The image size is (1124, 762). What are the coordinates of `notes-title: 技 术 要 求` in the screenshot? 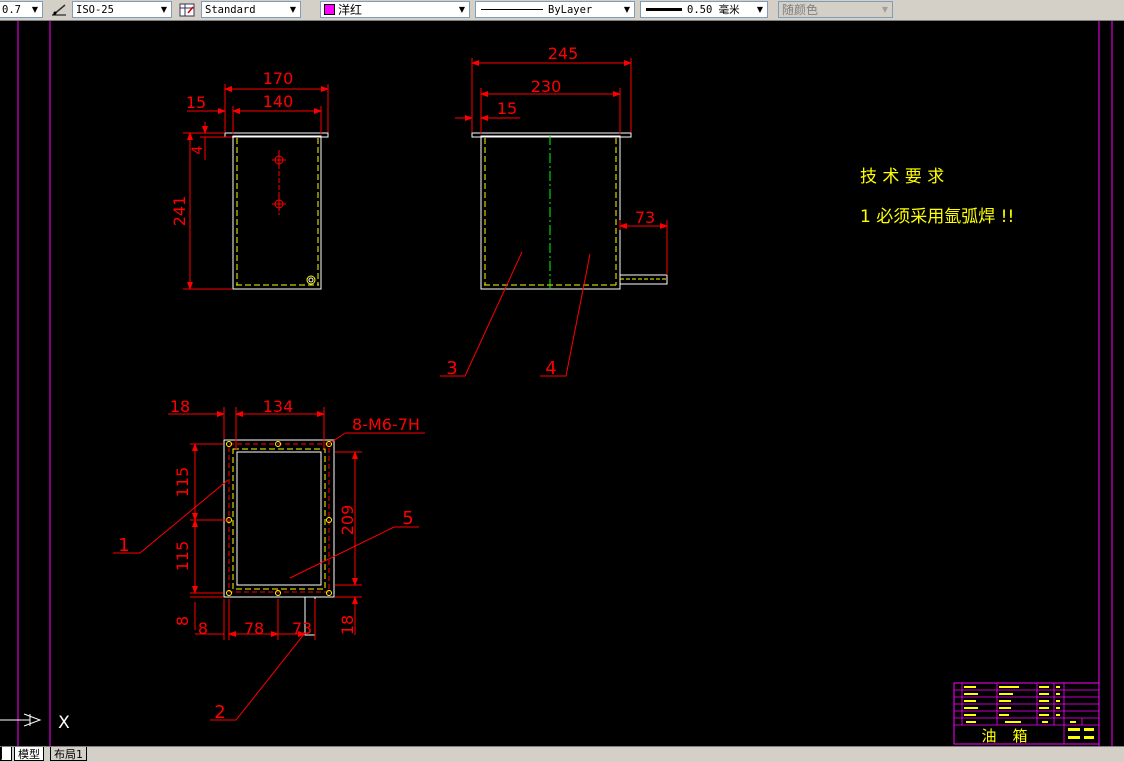 It's located at (902, 177).